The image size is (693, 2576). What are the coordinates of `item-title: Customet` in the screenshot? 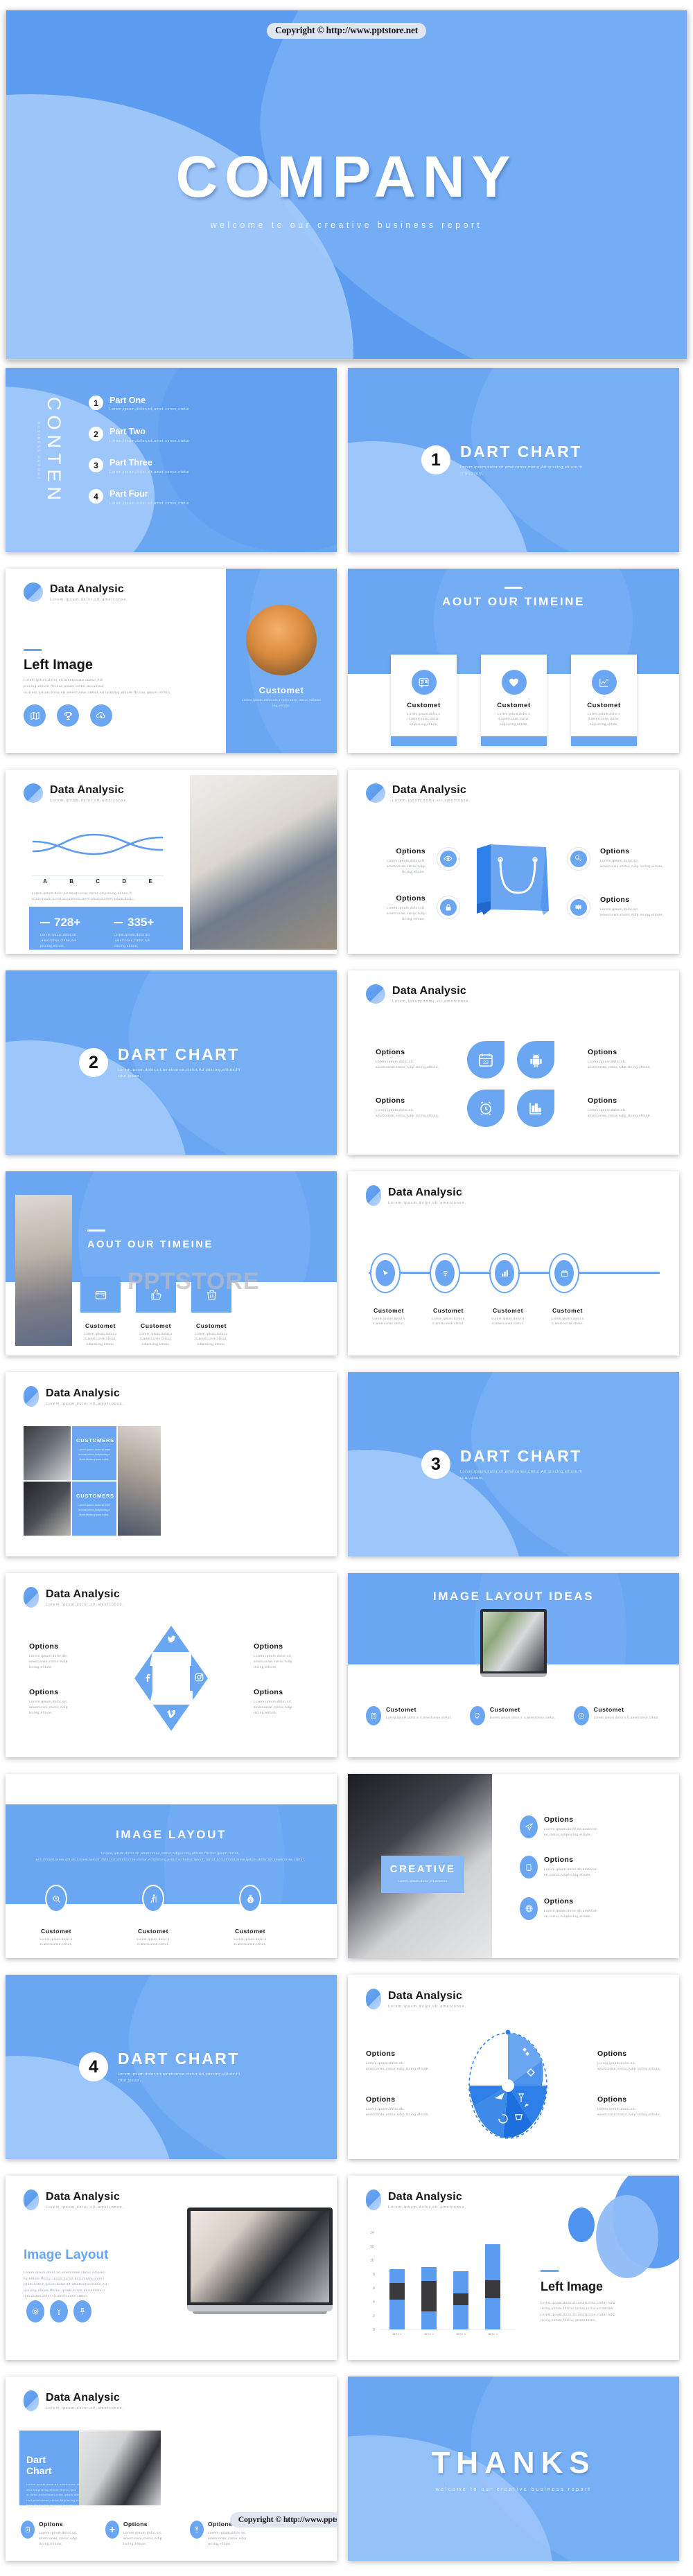 It's located at (56, 1931).